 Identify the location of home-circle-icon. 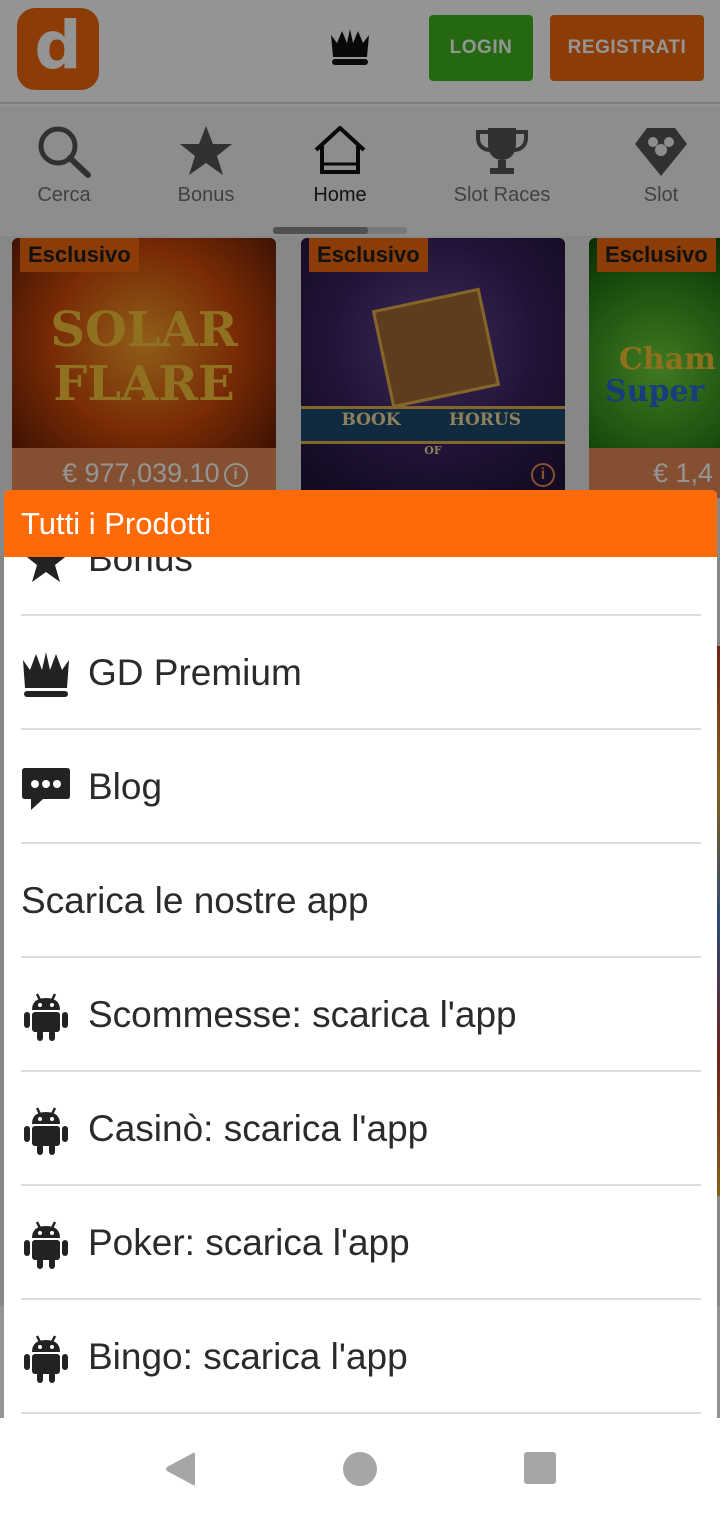
(360, 1469).